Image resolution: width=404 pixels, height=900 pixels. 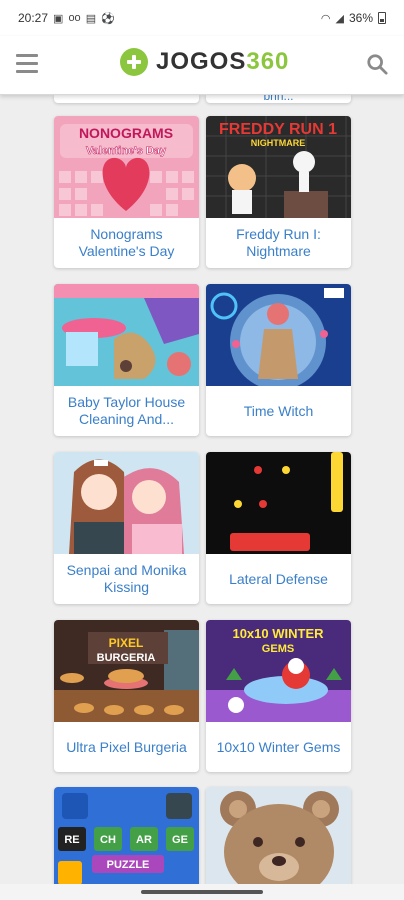 I want to click on game-card: Time Witch, so click(x=278, y=360).